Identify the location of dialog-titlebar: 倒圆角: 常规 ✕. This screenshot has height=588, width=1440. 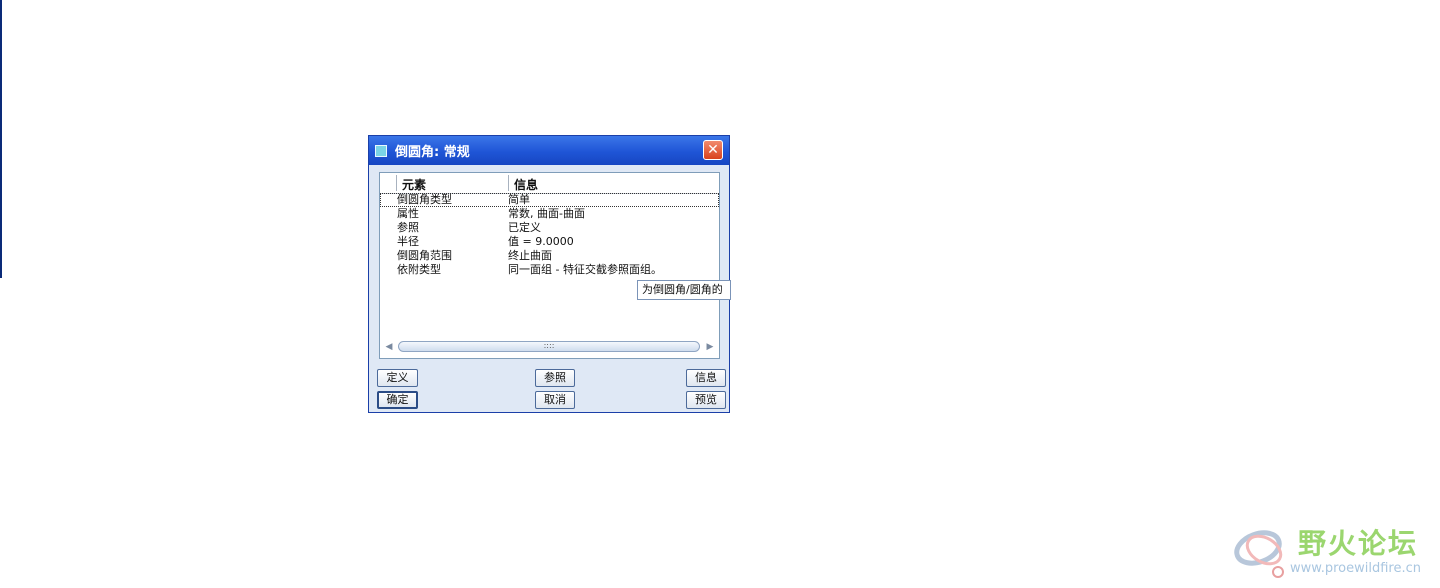
(549, 150).